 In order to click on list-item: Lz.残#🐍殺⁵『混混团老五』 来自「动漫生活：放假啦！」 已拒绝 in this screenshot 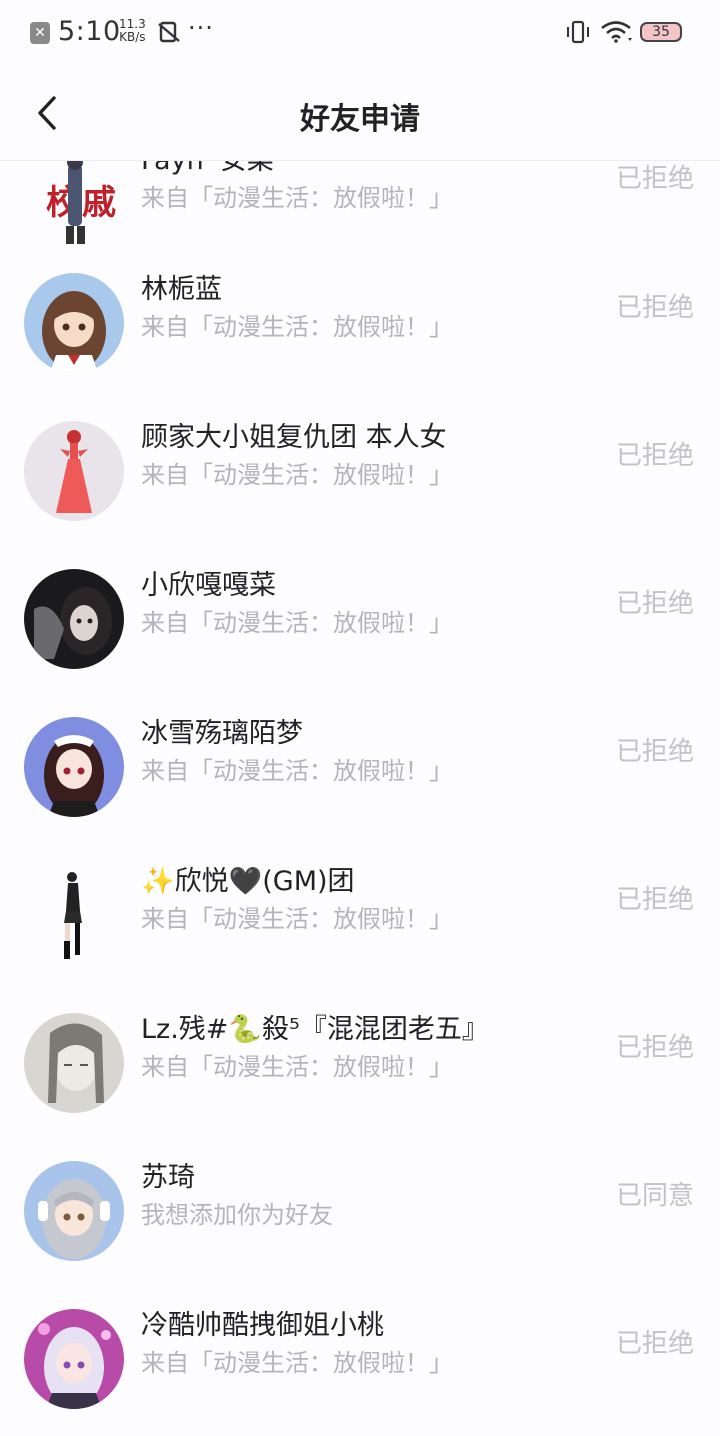, I will do `click(360, 1063)`.